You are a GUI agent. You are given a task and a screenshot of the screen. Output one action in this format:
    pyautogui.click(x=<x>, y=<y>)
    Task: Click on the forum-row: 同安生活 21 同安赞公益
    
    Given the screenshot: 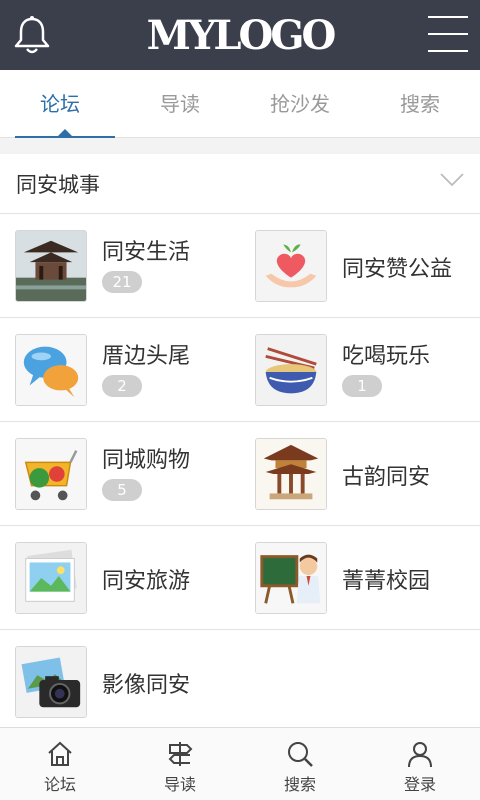 What is the action you would take?
    pyautogui.click(x=240, y=266)
    